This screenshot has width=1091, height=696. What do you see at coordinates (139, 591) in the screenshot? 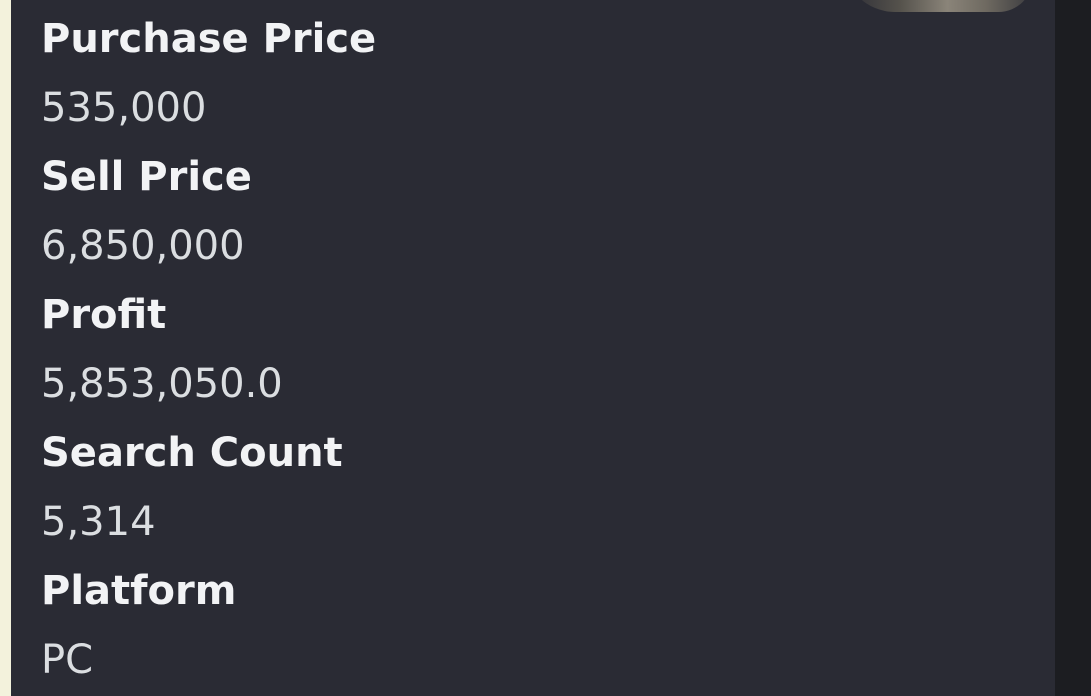
I see `field-name: Platform` at bounding box center [139, 591].